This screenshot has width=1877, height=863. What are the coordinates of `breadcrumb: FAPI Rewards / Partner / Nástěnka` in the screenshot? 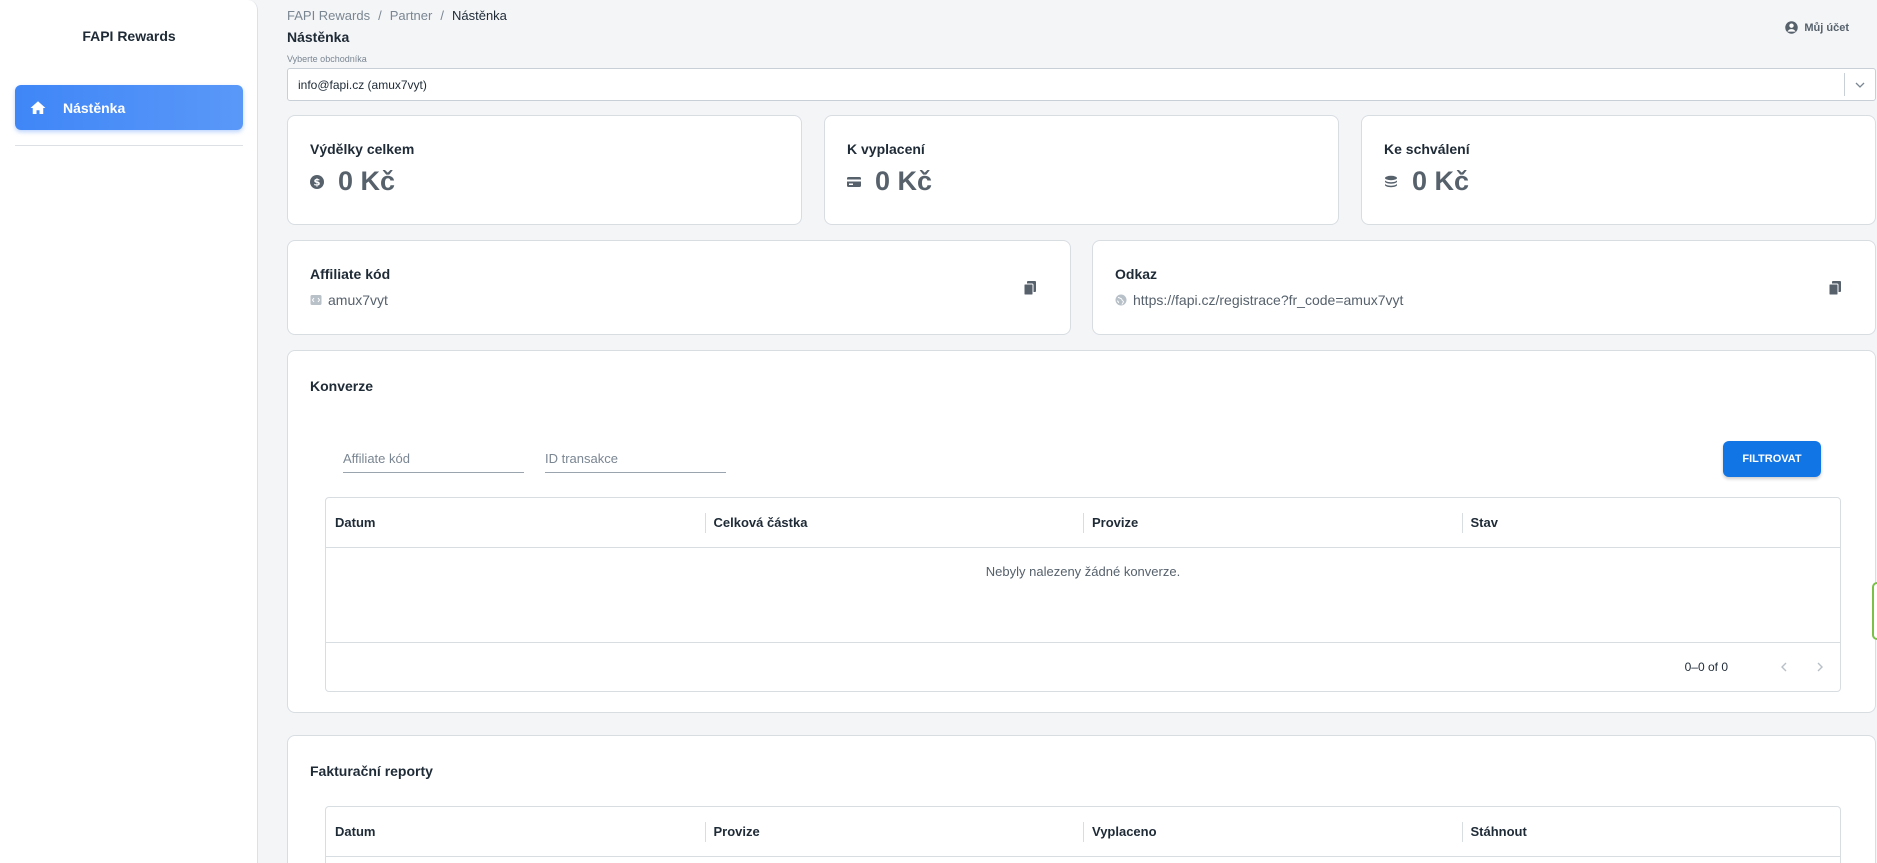 It's located at (397, 15).